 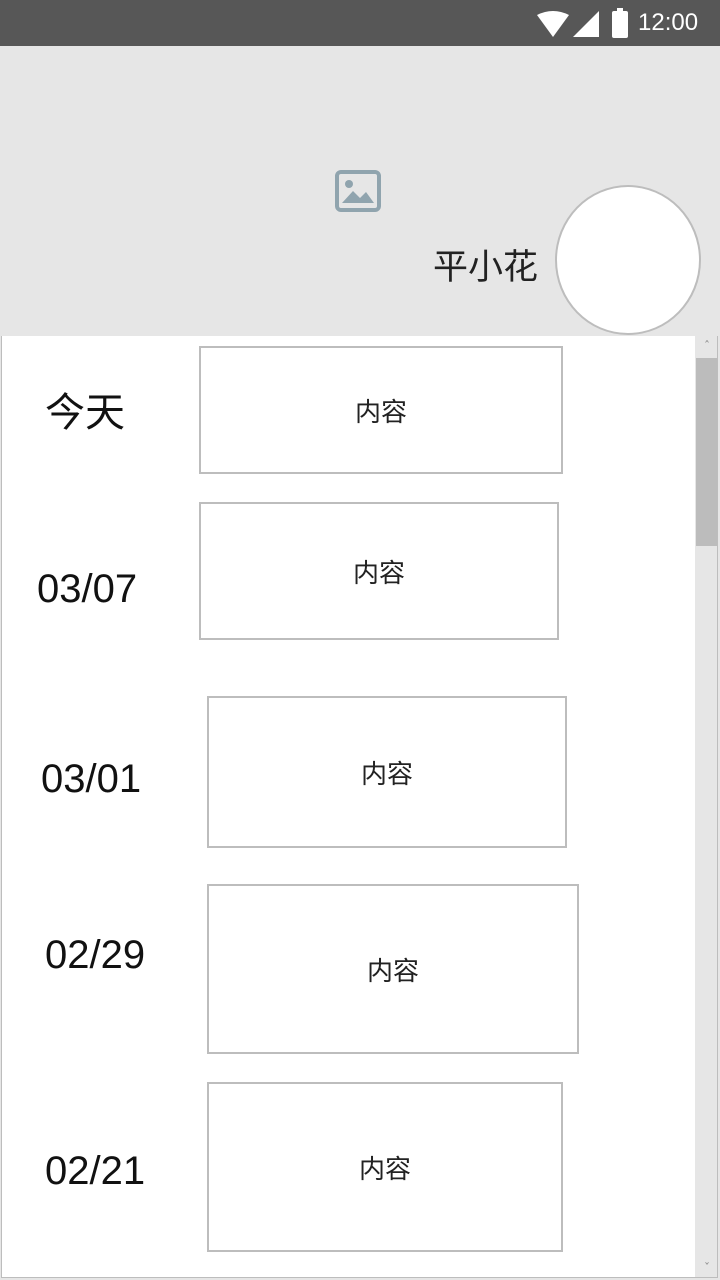 I want to click on image-placeholder-icon, so click(x=358, y=191).